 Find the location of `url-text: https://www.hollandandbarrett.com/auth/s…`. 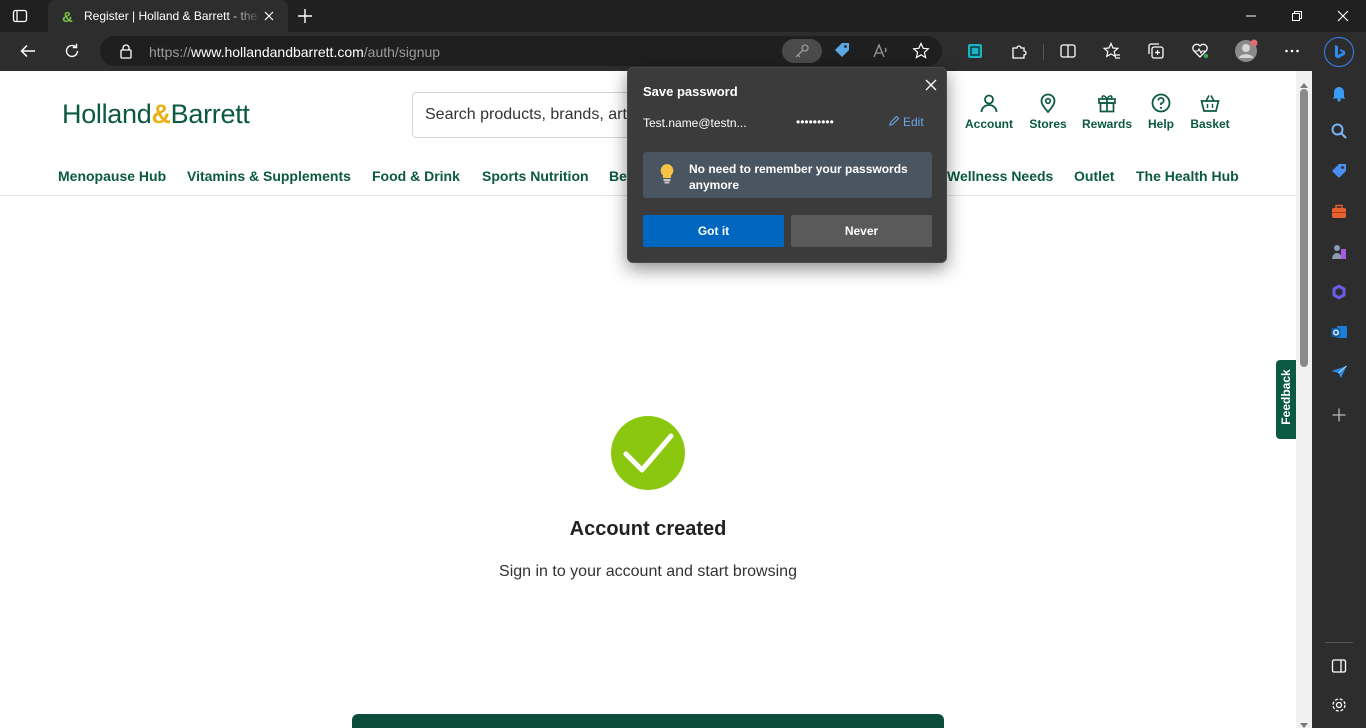

url-text: https://www.hollandandbarrett.com/auth/s… is located at coordinates (295, 52).